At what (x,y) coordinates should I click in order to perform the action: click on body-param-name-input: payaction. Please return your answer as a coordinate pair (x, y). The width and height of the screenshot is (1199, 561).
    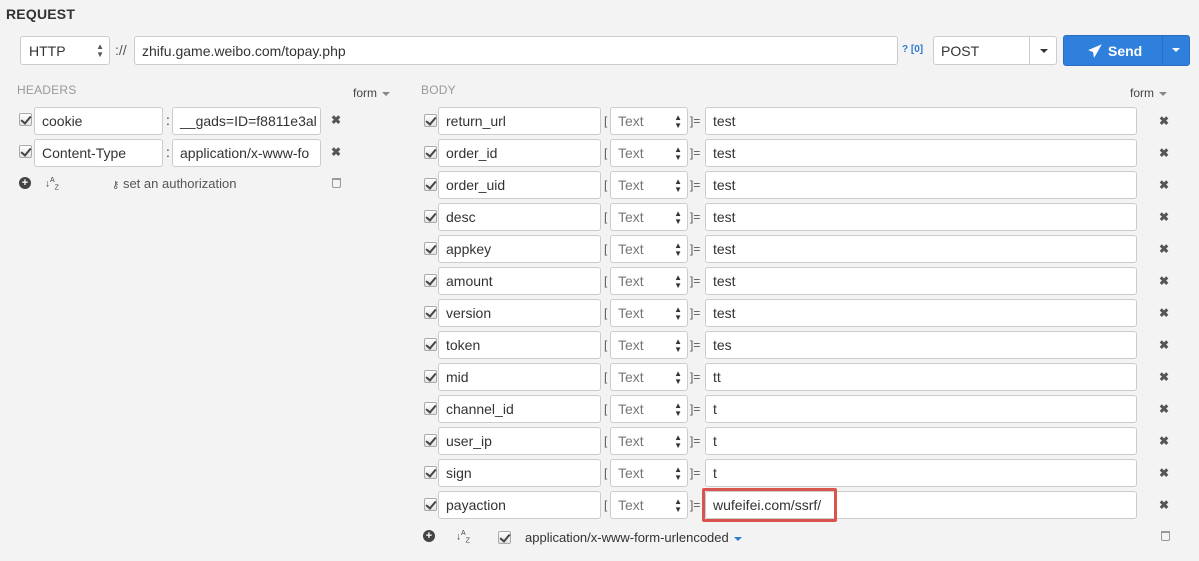
    Looking at the image, I should click on (519, 505).